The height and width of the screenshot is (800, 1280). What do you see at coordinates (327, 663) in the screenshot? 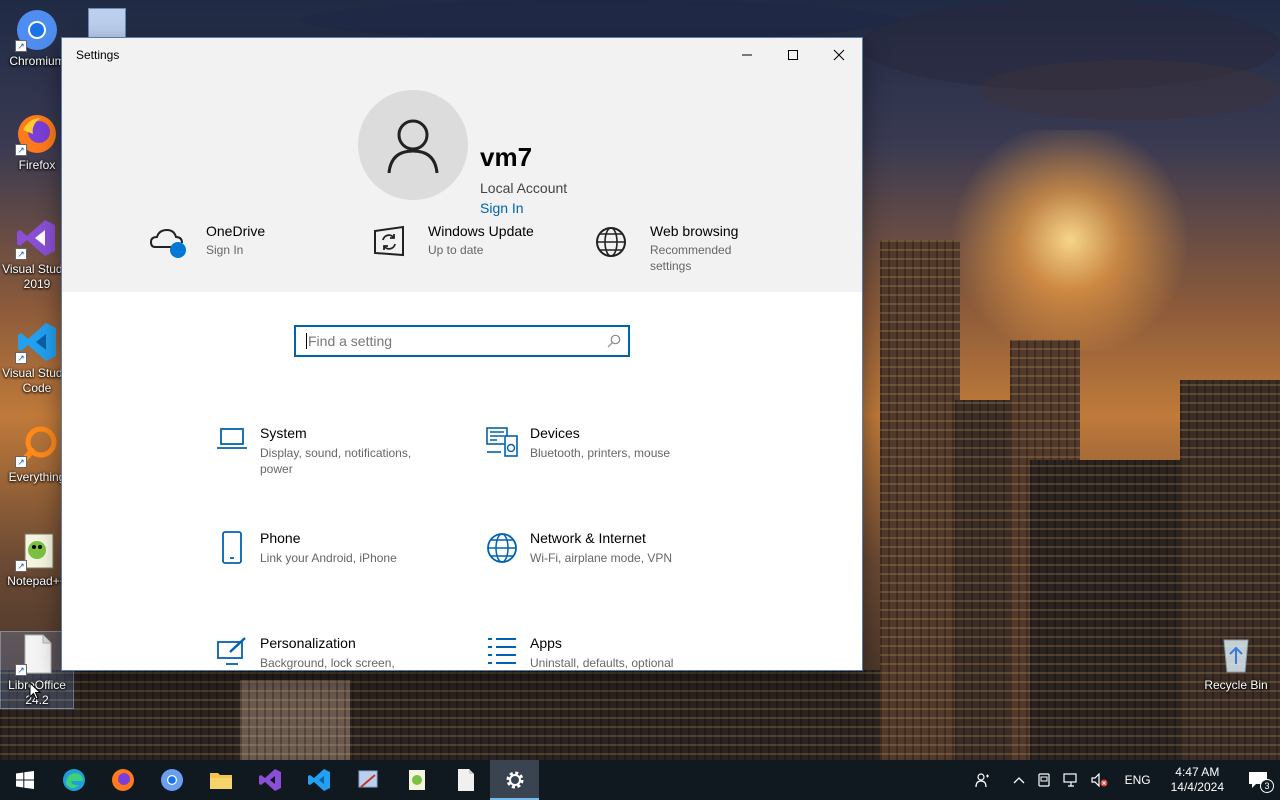
I see `category-subtitle: Background, lock screen, colors` at bounding box center [327, 663].